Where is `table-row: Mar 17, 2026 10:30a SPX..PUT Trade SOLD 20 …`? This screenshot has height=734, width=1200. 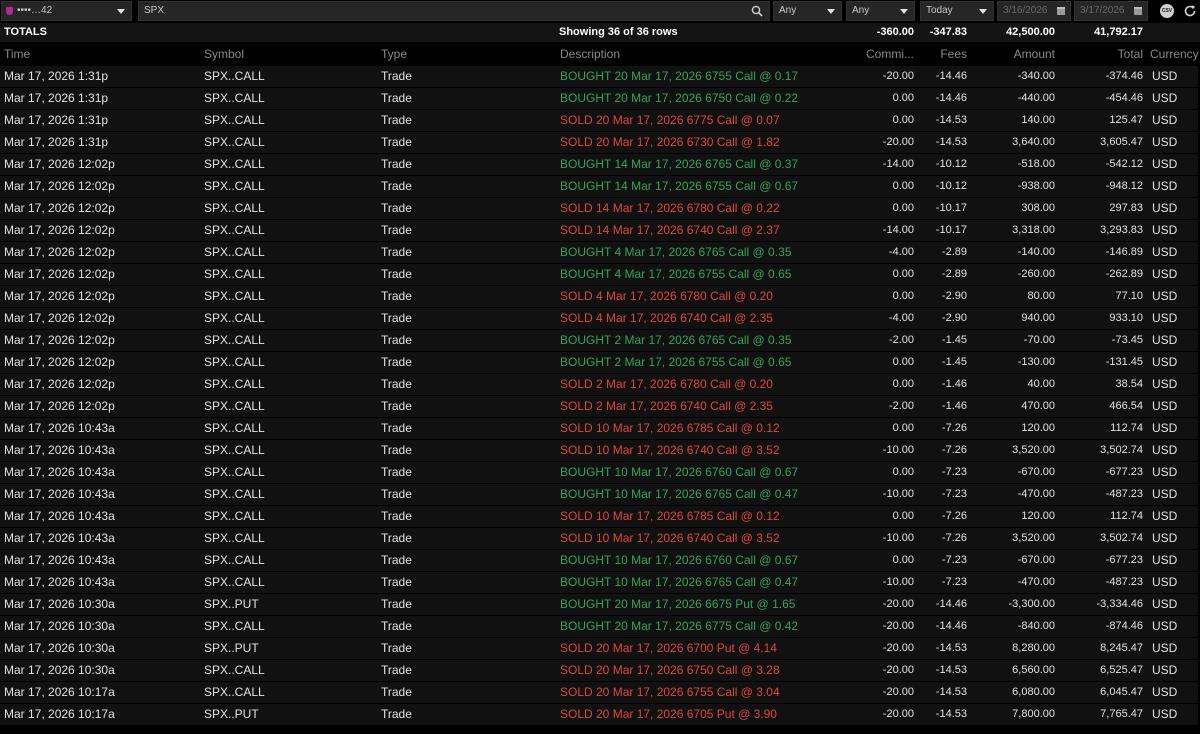 table-row: Mar 17, 2026 10:30a SPX..PUT Trade SOLD 20 … is located at coordinates (599, 648).